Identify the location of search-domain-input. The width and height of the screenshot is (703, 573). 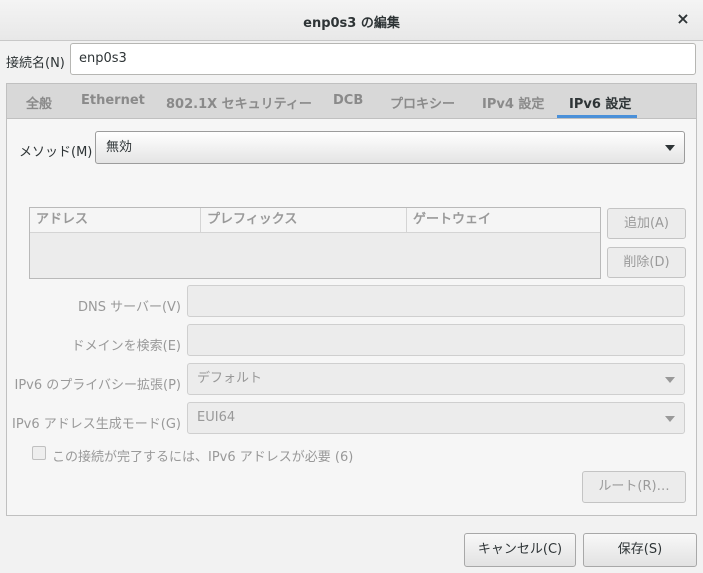
(436, 340).